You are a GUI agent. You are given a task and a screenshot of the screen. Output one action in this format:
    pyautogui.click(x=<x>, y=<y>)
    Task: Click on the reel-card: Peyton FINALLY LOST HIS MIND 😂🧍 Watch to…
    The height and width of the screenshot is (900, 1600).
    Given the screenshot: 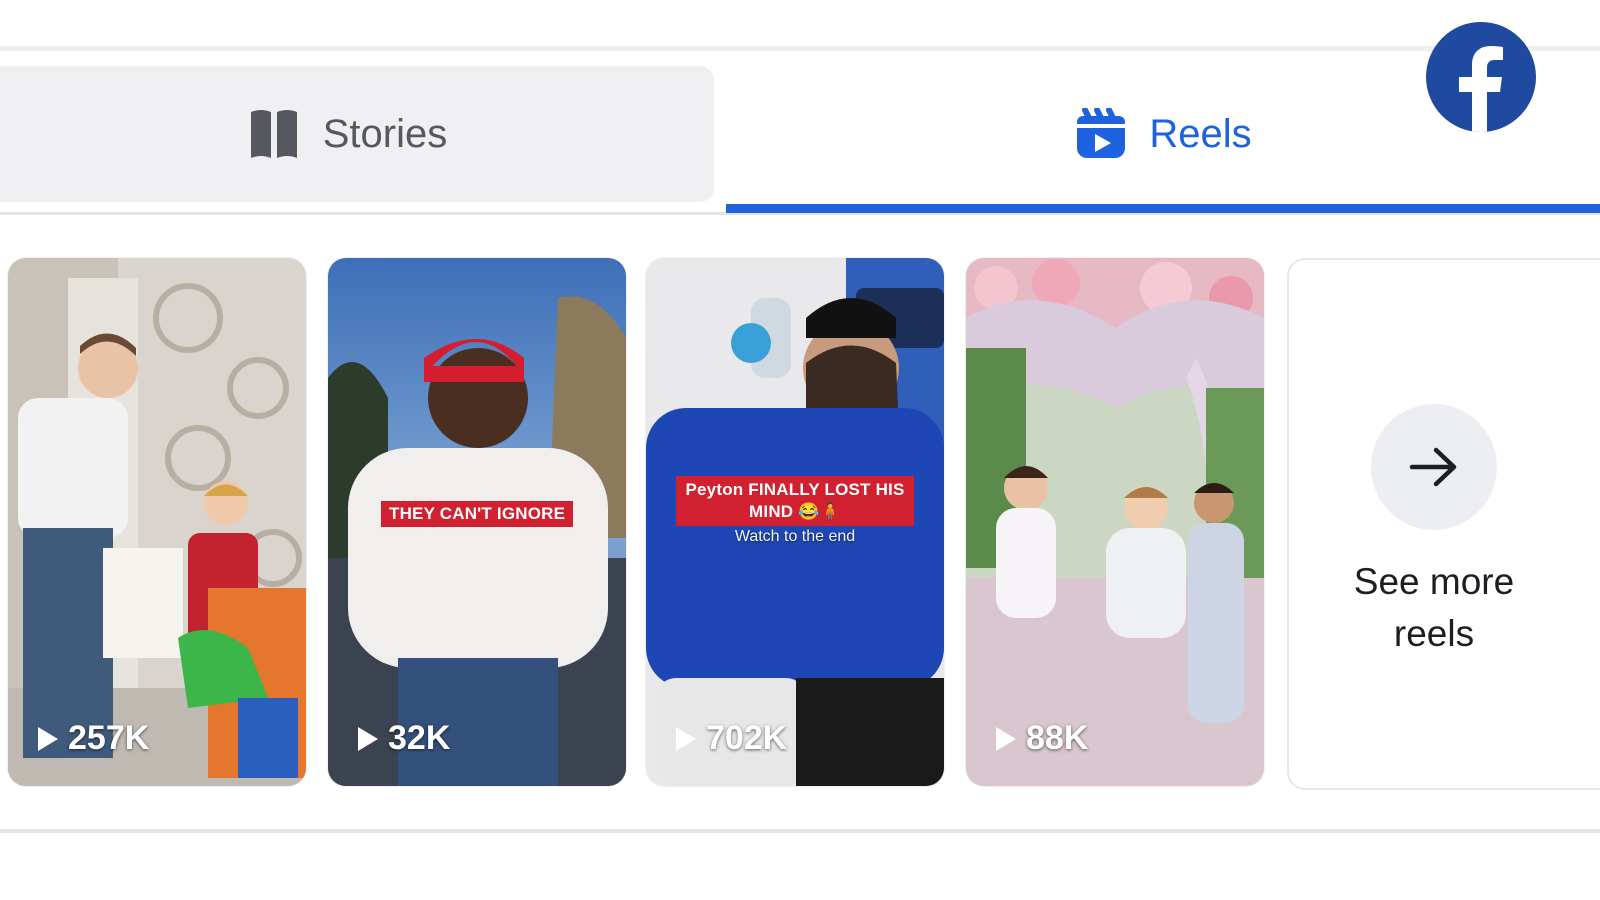 What is the action you would take?
    pyautogui.click(x=795, y=522)
    